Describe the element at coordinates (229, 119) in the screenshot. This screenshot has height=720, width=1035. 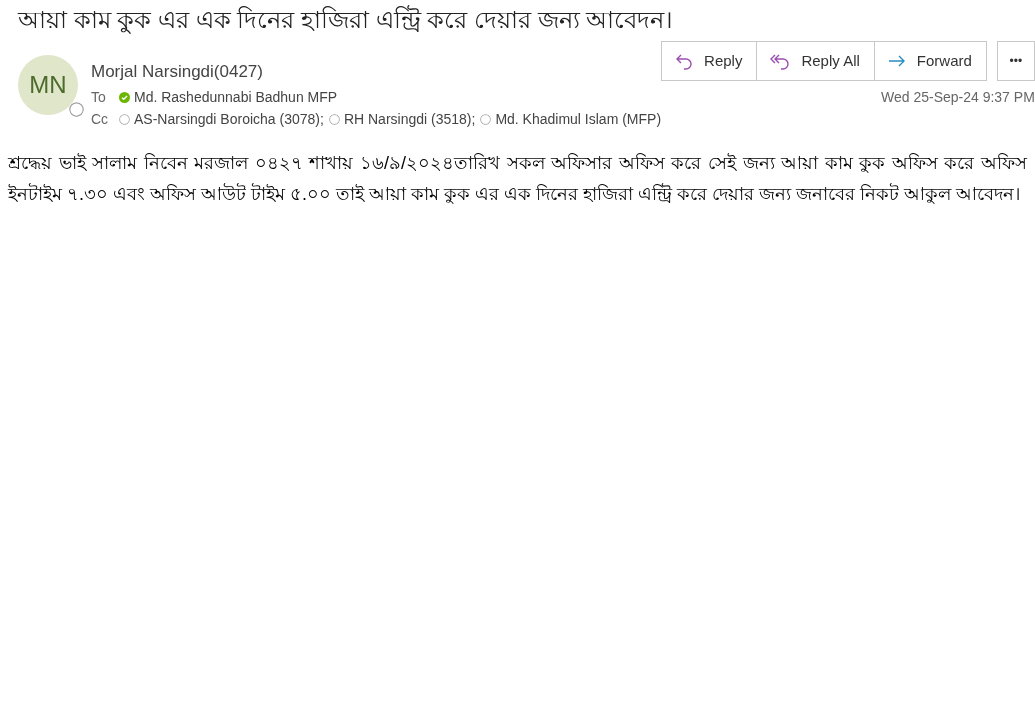
I see `recipient-name: AS-Narsingdi Boroicha (3078);` at that location.